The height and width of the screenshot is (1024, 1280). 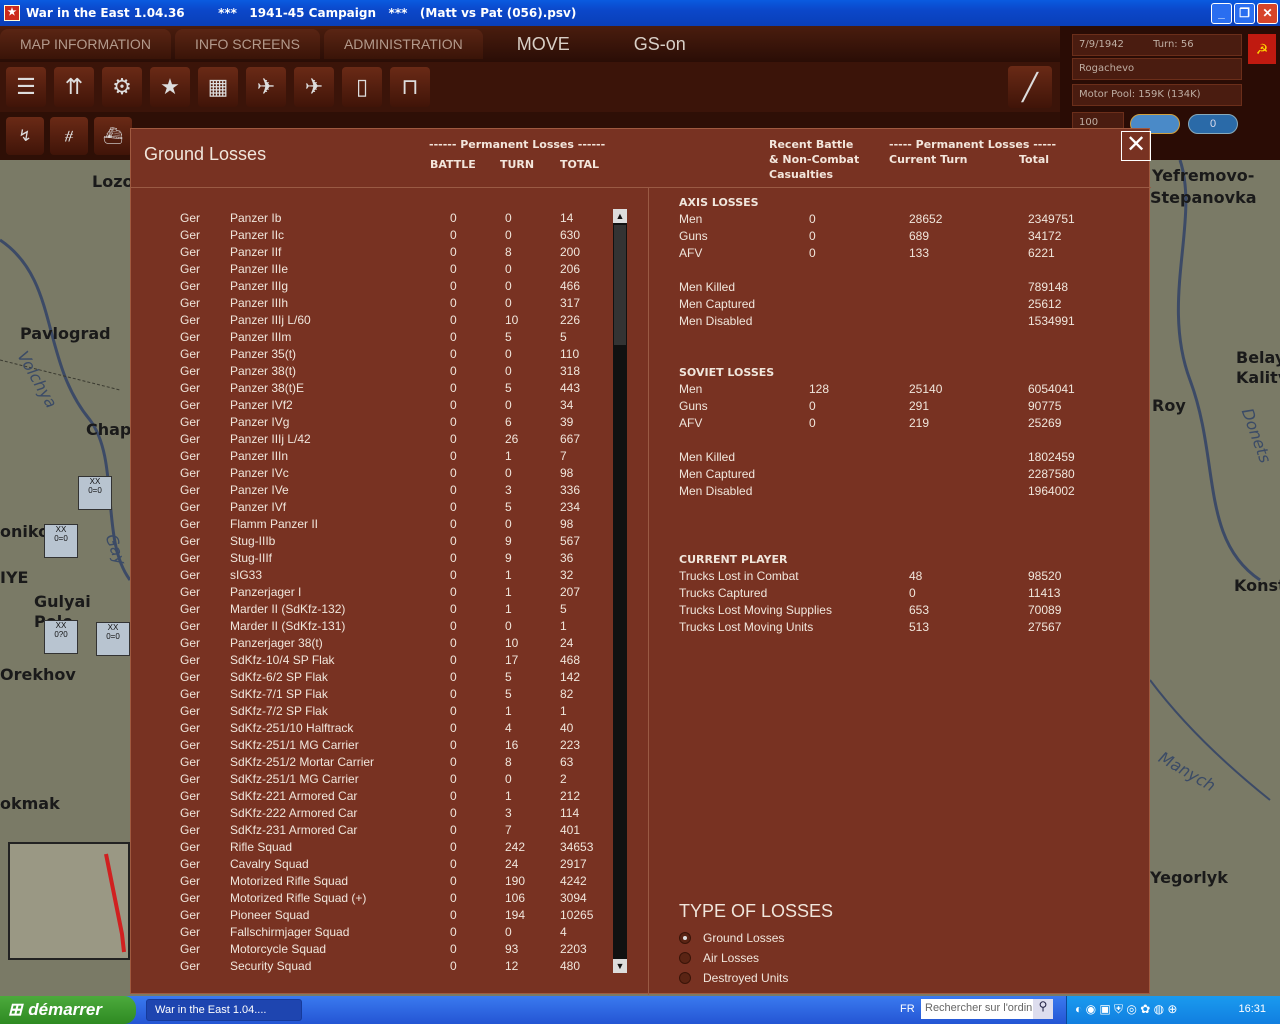 I want to click on pencil-icon: ╱, so click(x=1030, y=87).